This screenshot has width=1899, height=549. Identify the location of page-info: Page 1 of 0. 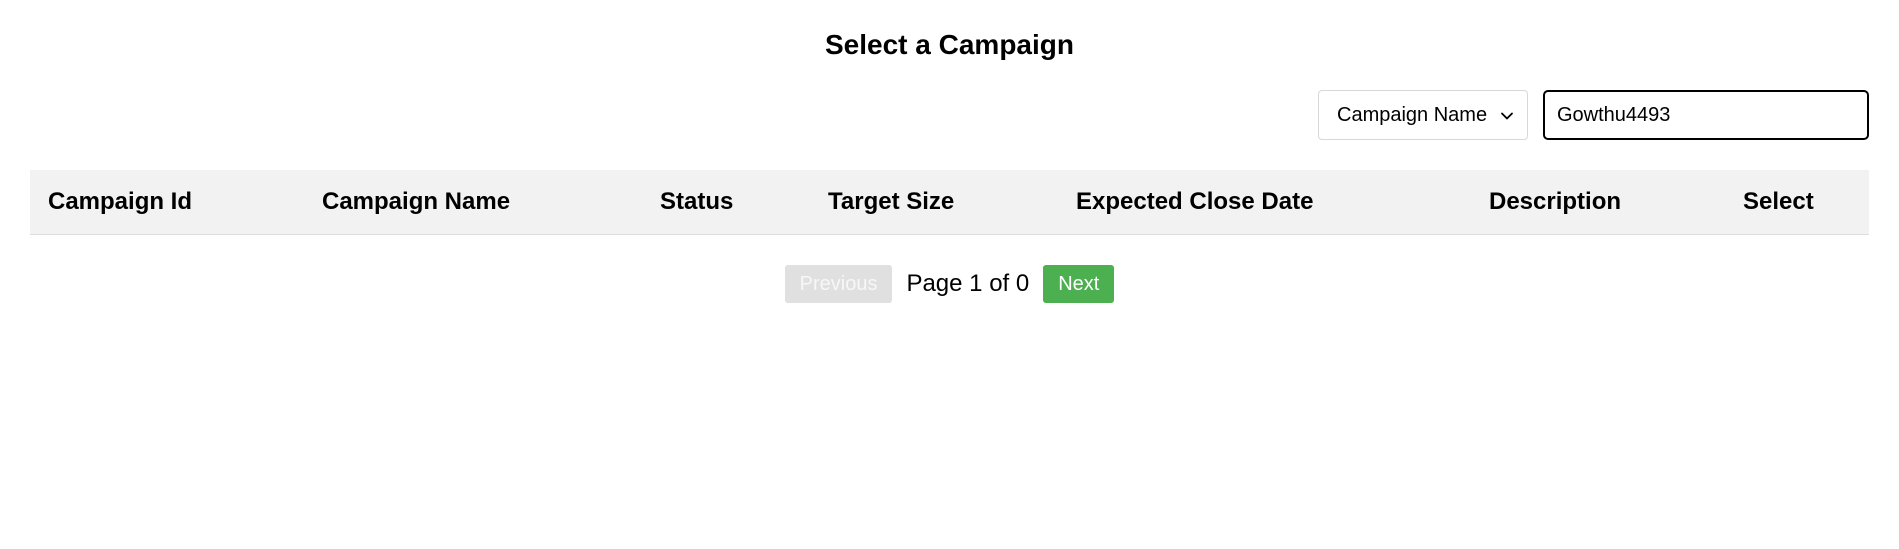
(968, 283).